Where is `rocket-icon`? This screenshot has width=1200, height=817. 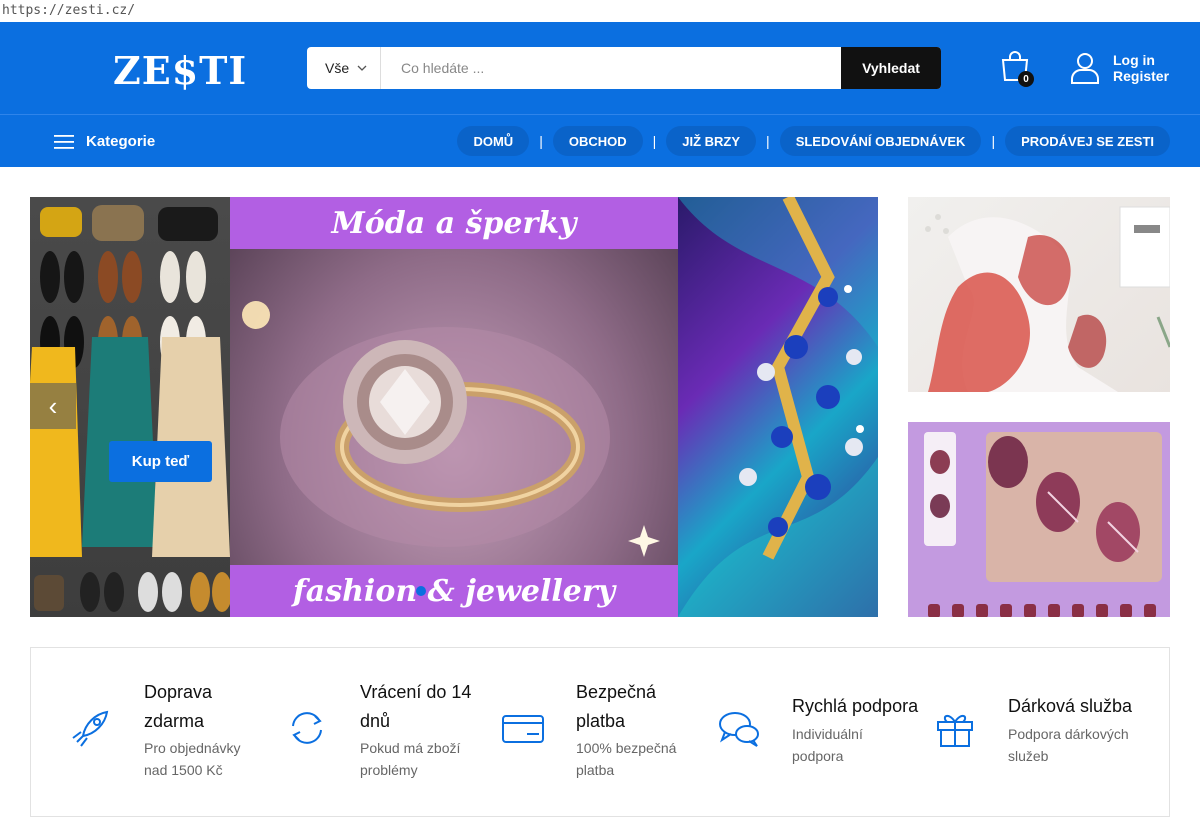 rocket-icon is located at coordinates (90, 728).